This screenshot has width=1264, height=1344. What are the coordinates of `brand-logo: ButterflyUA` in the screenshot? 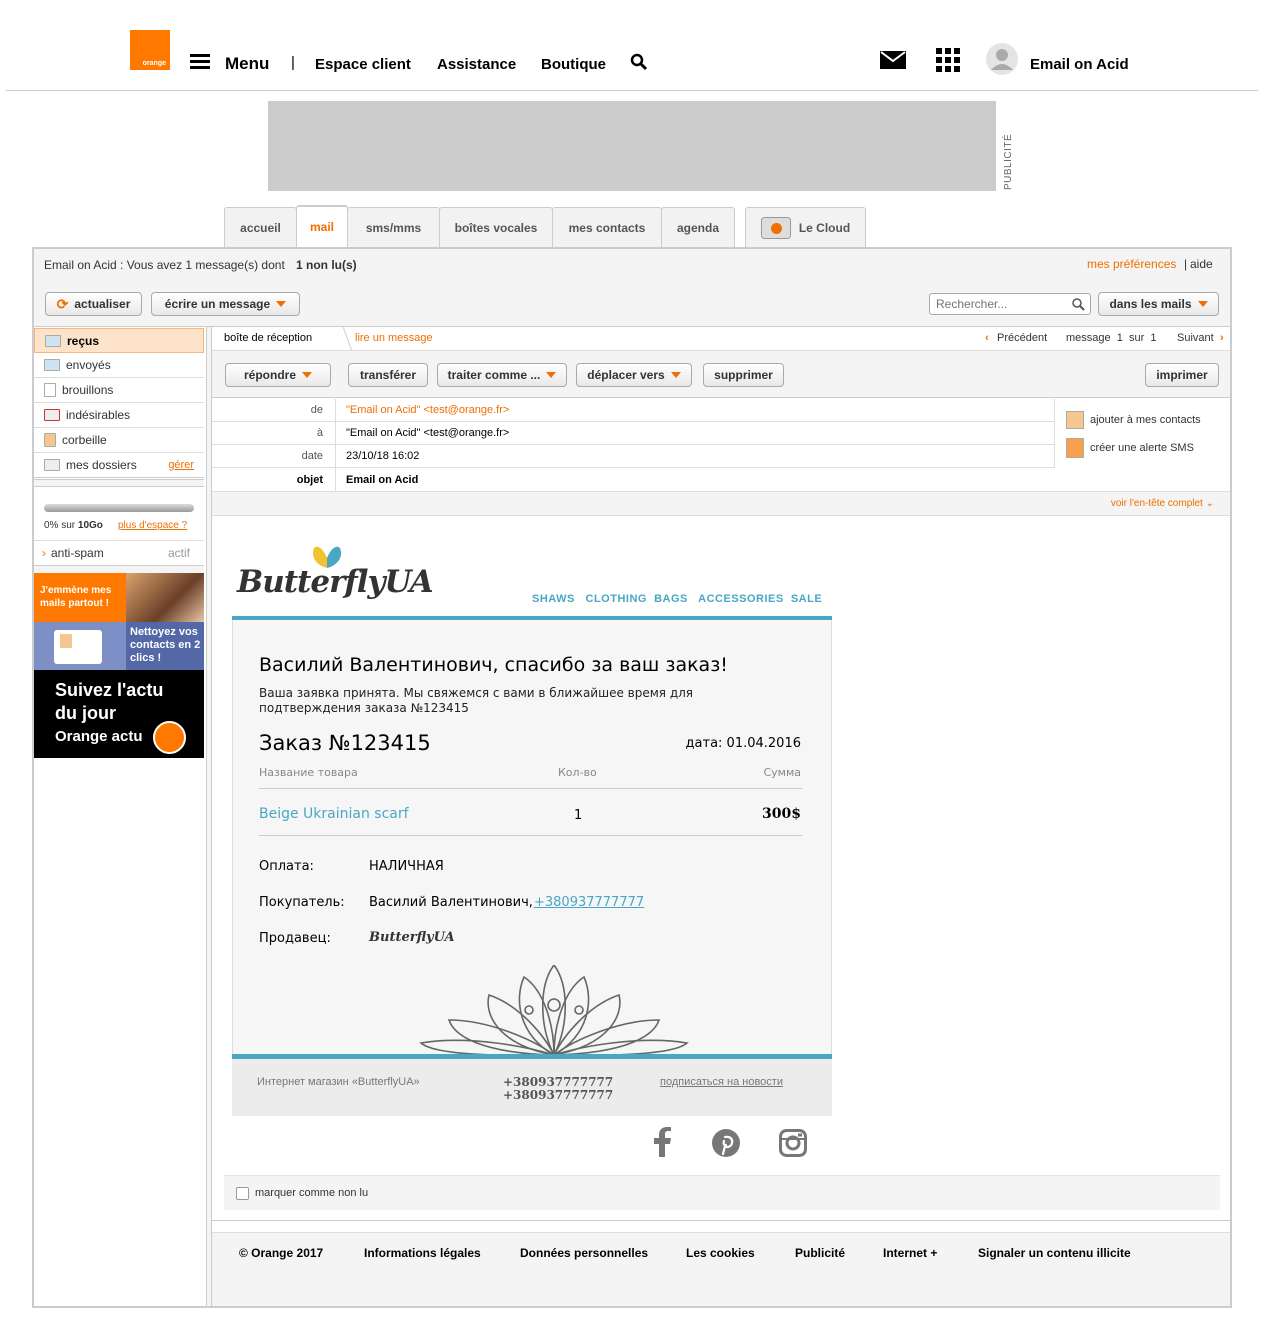 It's located at (335, 582).